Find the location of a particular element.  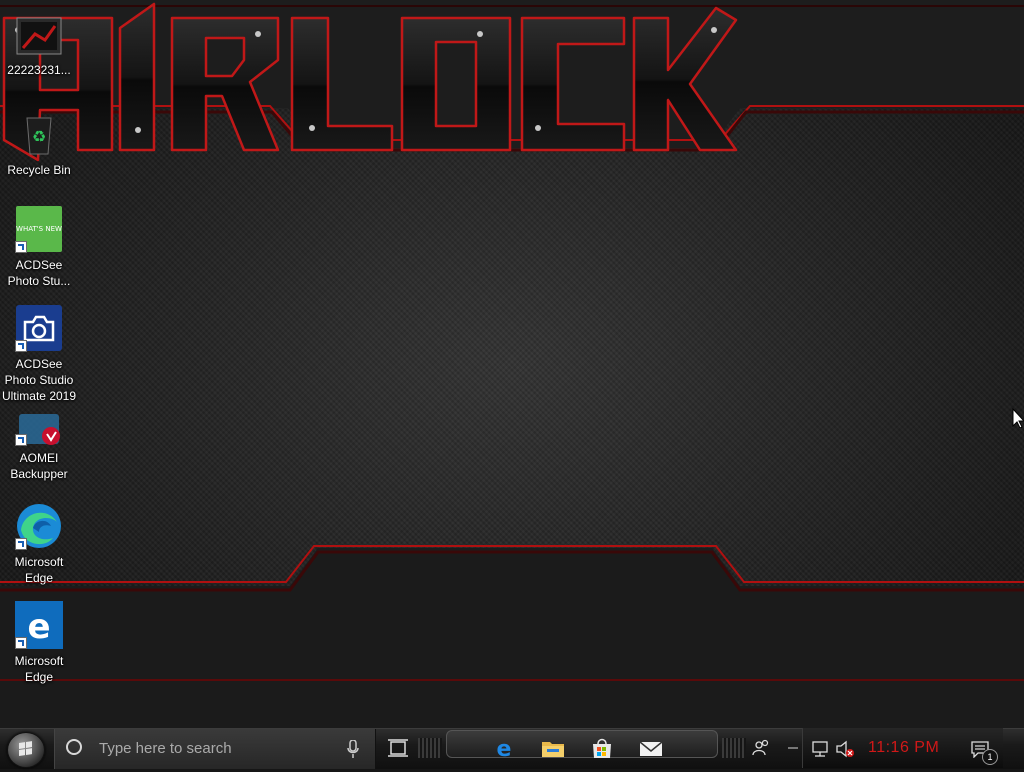

notification-count-badge: 1 is located at coordinates (990, 757).